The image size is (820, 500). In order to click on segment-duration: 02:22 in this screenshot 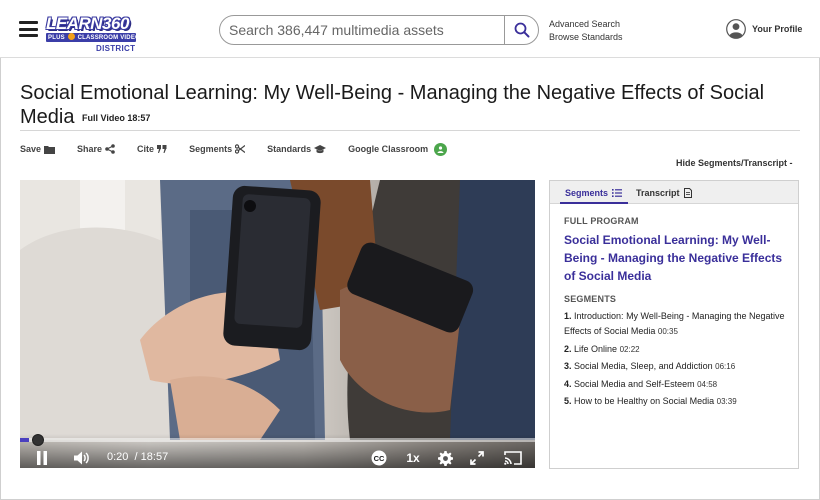, I will do `click(629, 349)`.